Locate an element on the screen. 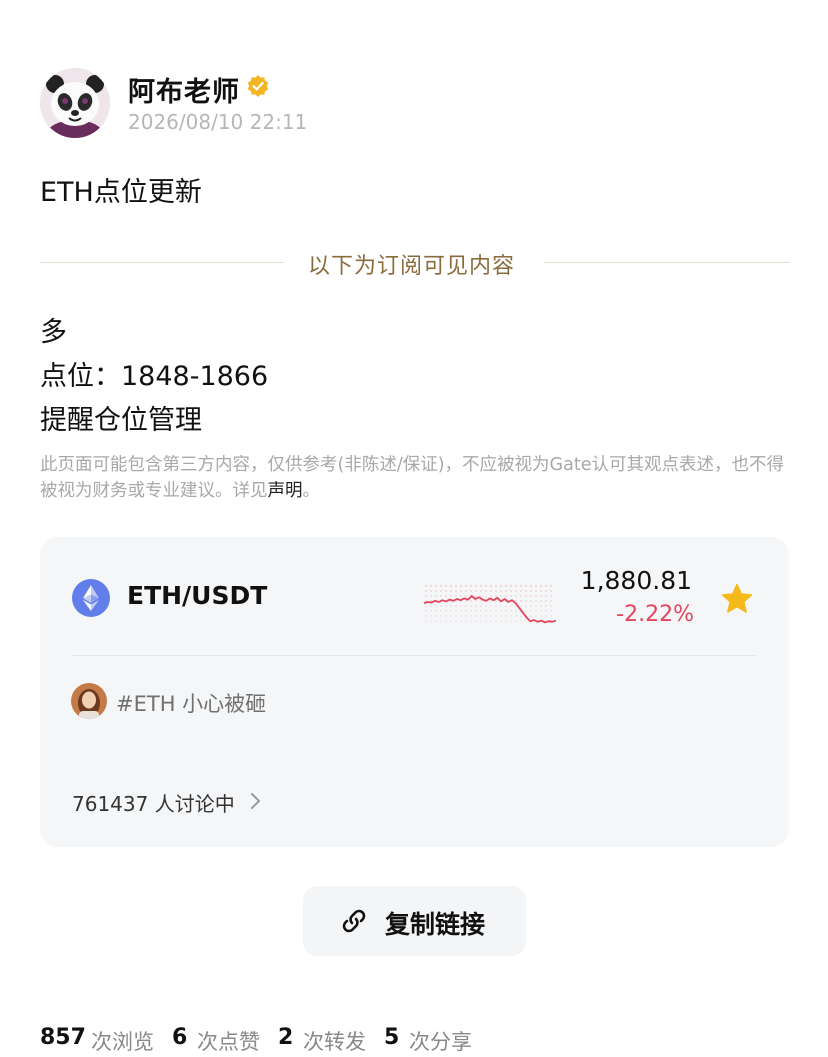 The image size is (828, 1057). topic-hashtag: #ETH 小心被砸 is located at coordinates (191, 703).